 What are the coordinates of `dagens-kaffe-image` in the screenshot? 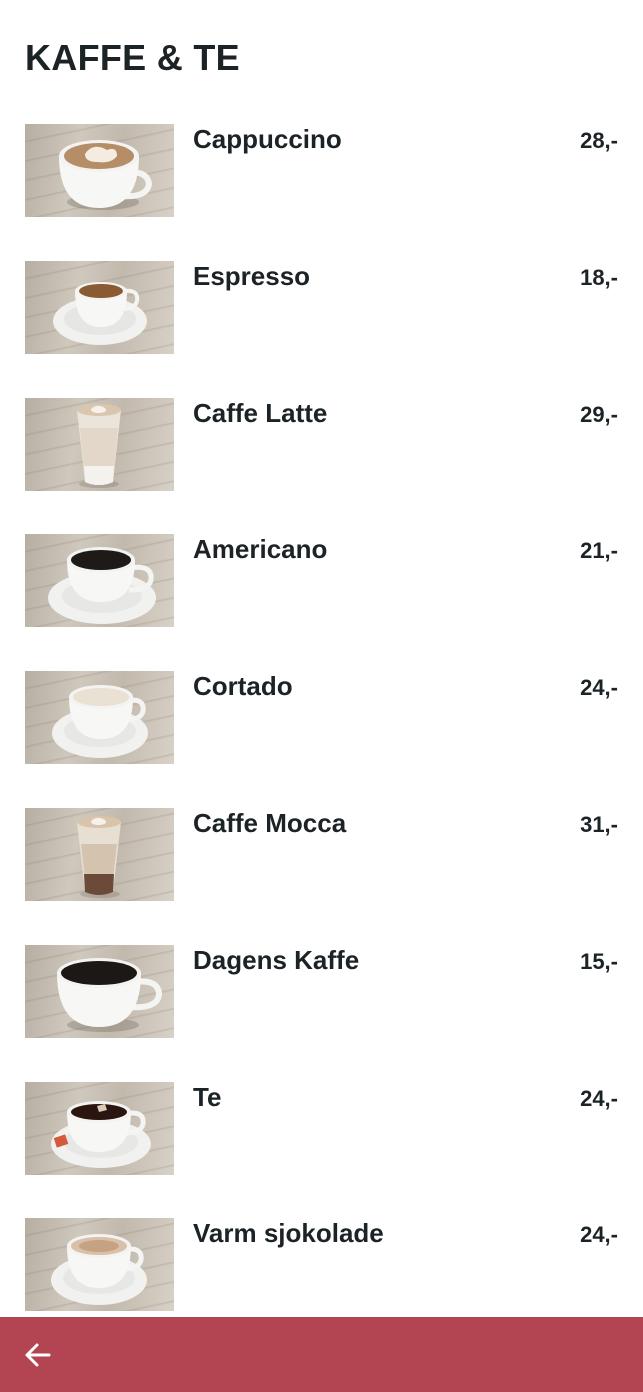 It's located at (99, 991).